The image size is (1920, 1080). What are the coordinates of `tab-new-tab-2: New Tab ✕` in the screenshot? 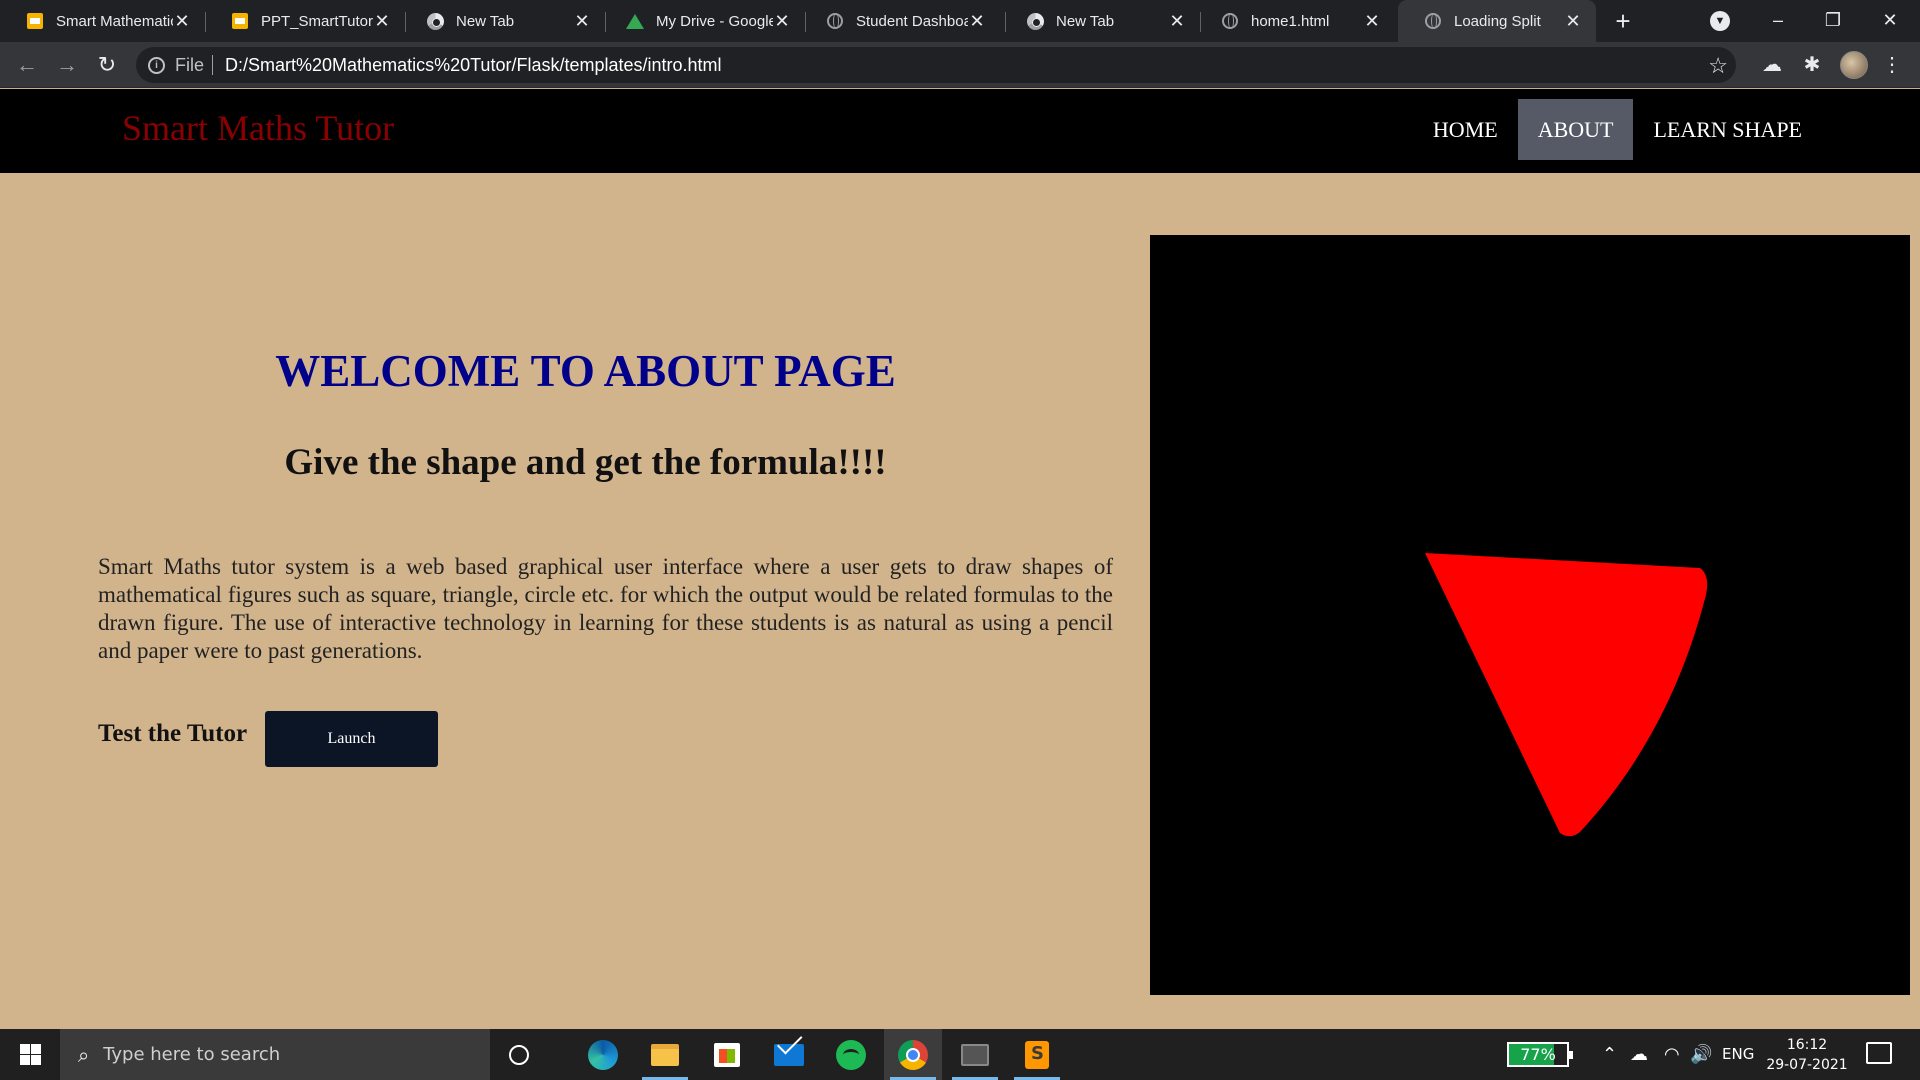 It's located at (1100, 21).